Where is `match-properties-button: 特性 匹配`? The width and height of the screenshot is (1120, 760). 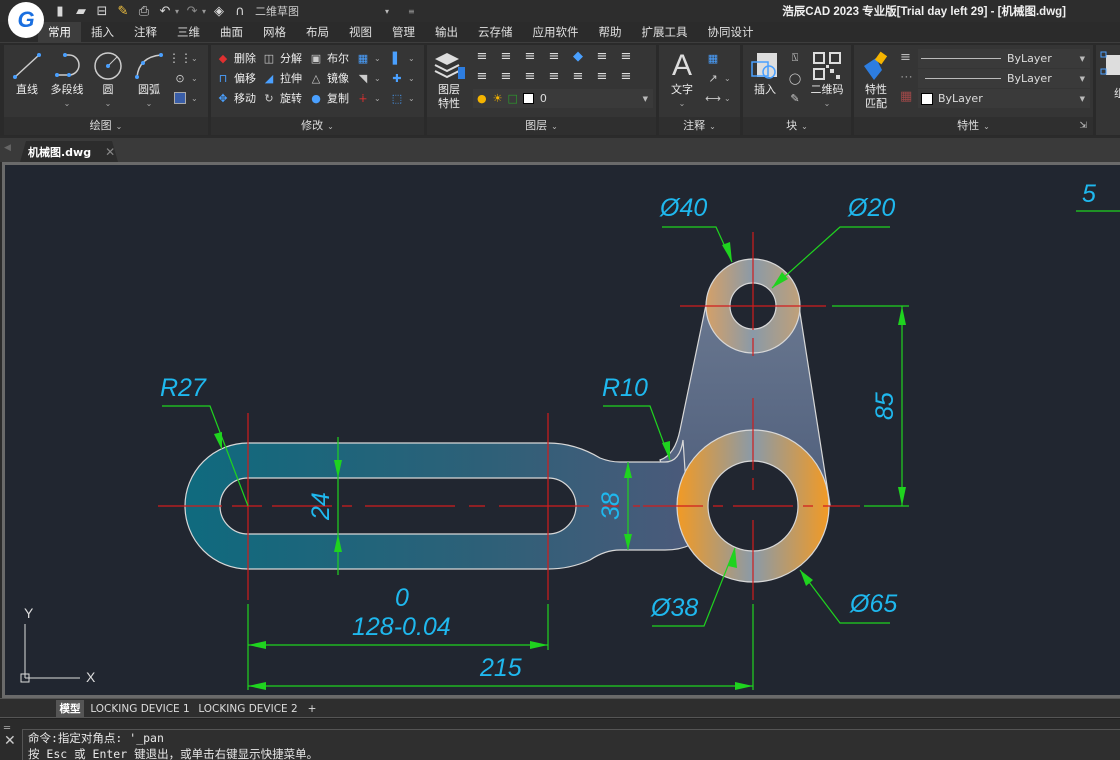 match-properties-button: 特性 匹配 is located at coordinates (876, 80).